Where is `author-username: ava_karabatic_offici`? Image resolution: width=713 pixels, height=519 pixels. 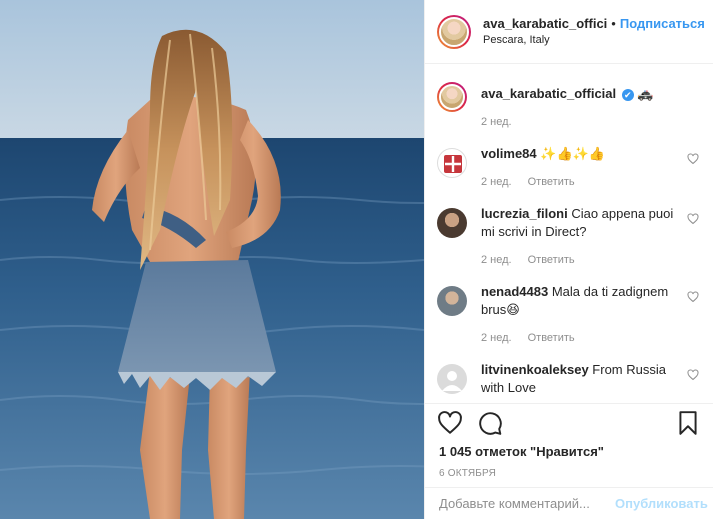
author-username: ava_karabatic_offici is located at coordinates (545, 24).